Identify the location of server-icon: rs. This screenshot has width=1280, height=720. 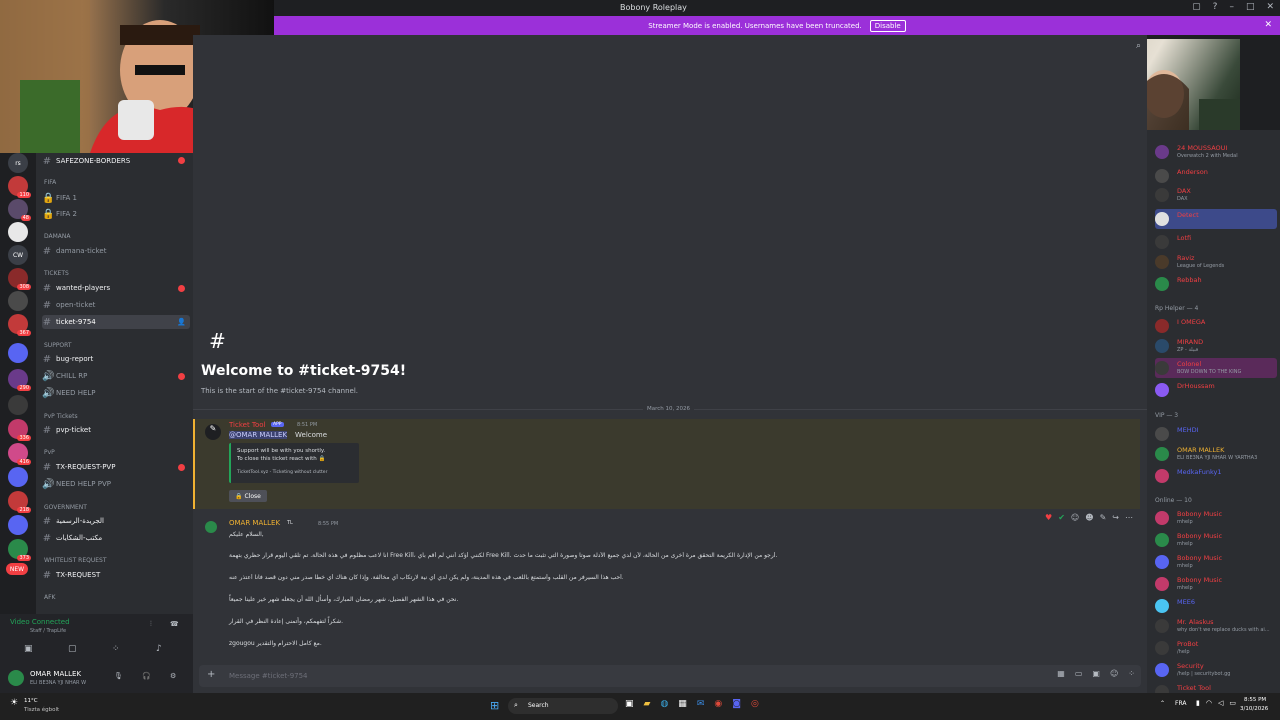
(18, 163).